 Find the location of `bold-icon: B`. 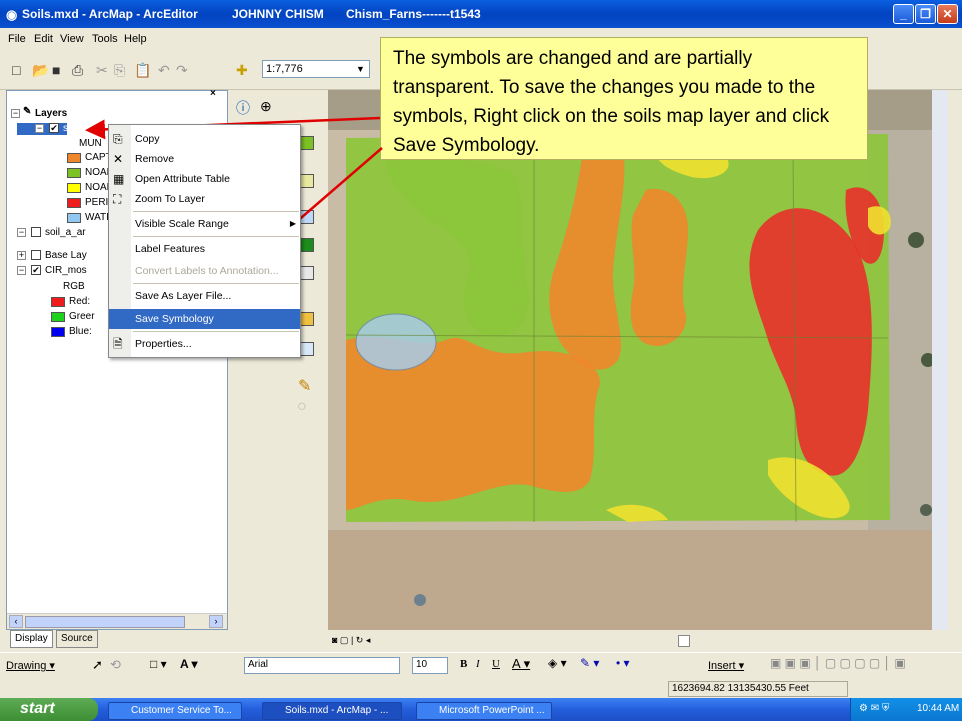

bold-icon: B is located at coordinates (463, 664).